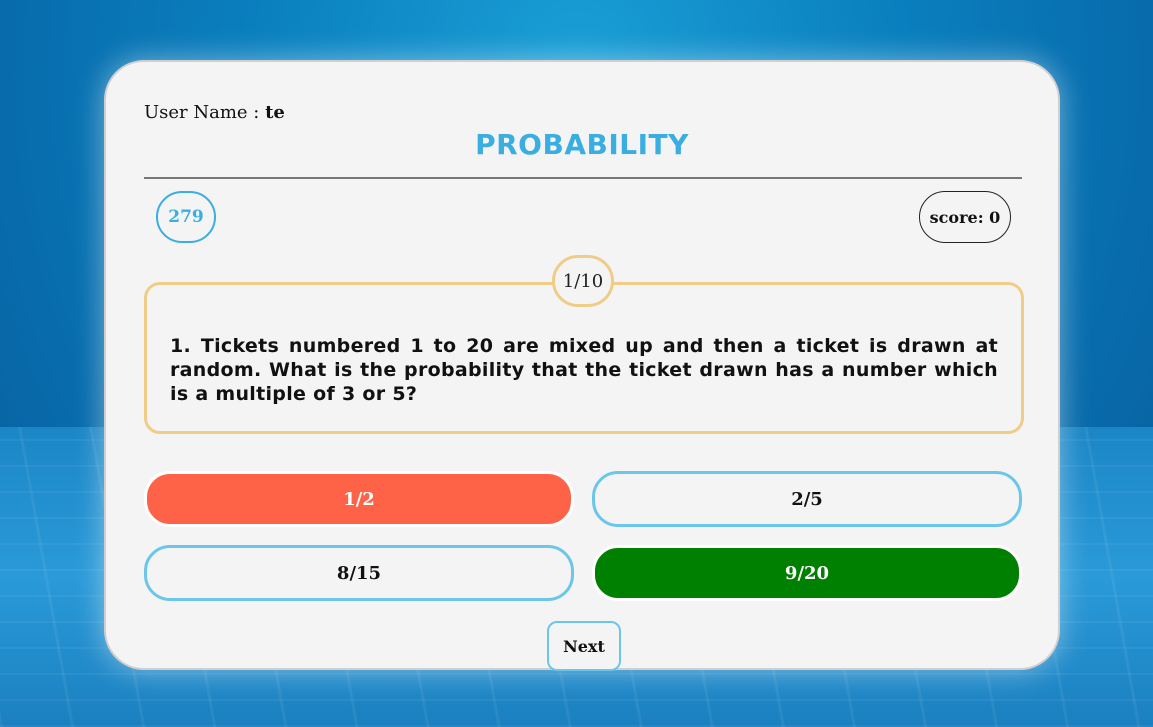 The image size is (1153, 727). Describe the element at coordinates (583, 178) in the screenshot. I see `title-divider` at that location.